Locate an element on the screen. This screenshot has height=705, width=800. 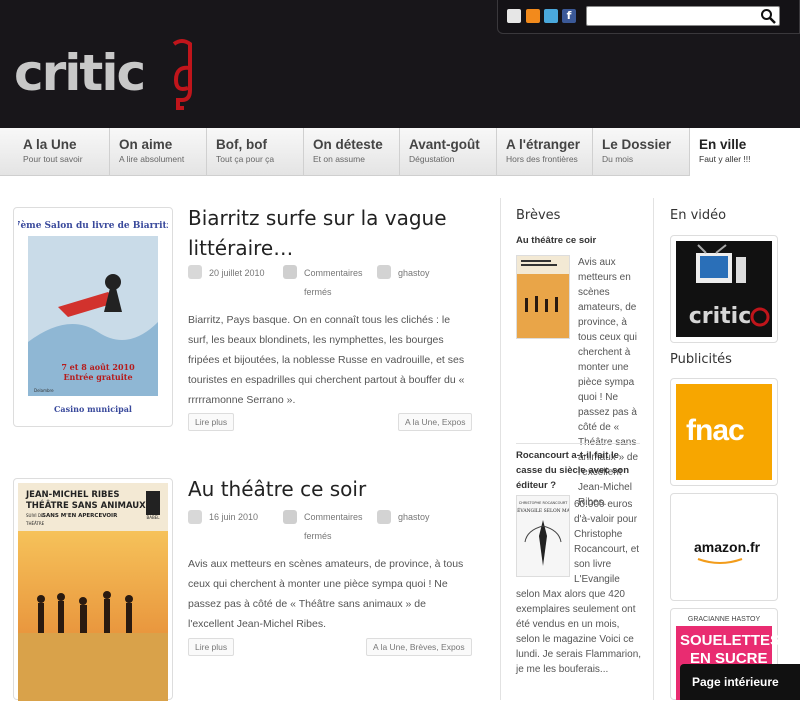
breve-thumbnail is located at coordinates (543, 297).